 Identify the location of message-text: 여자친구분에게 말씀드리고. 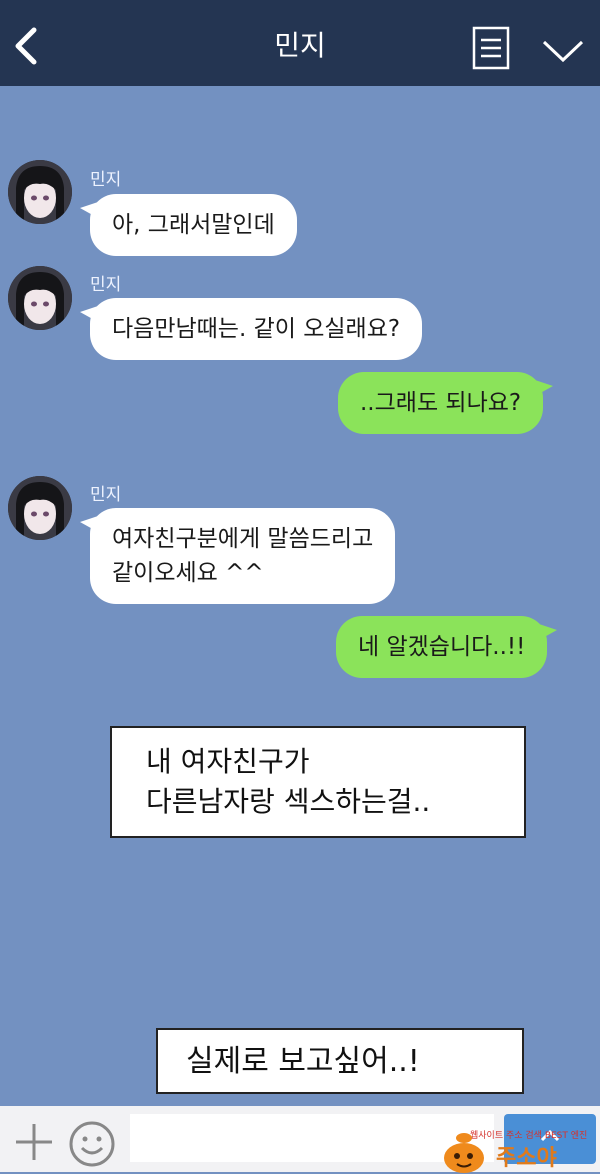
(243, 539).